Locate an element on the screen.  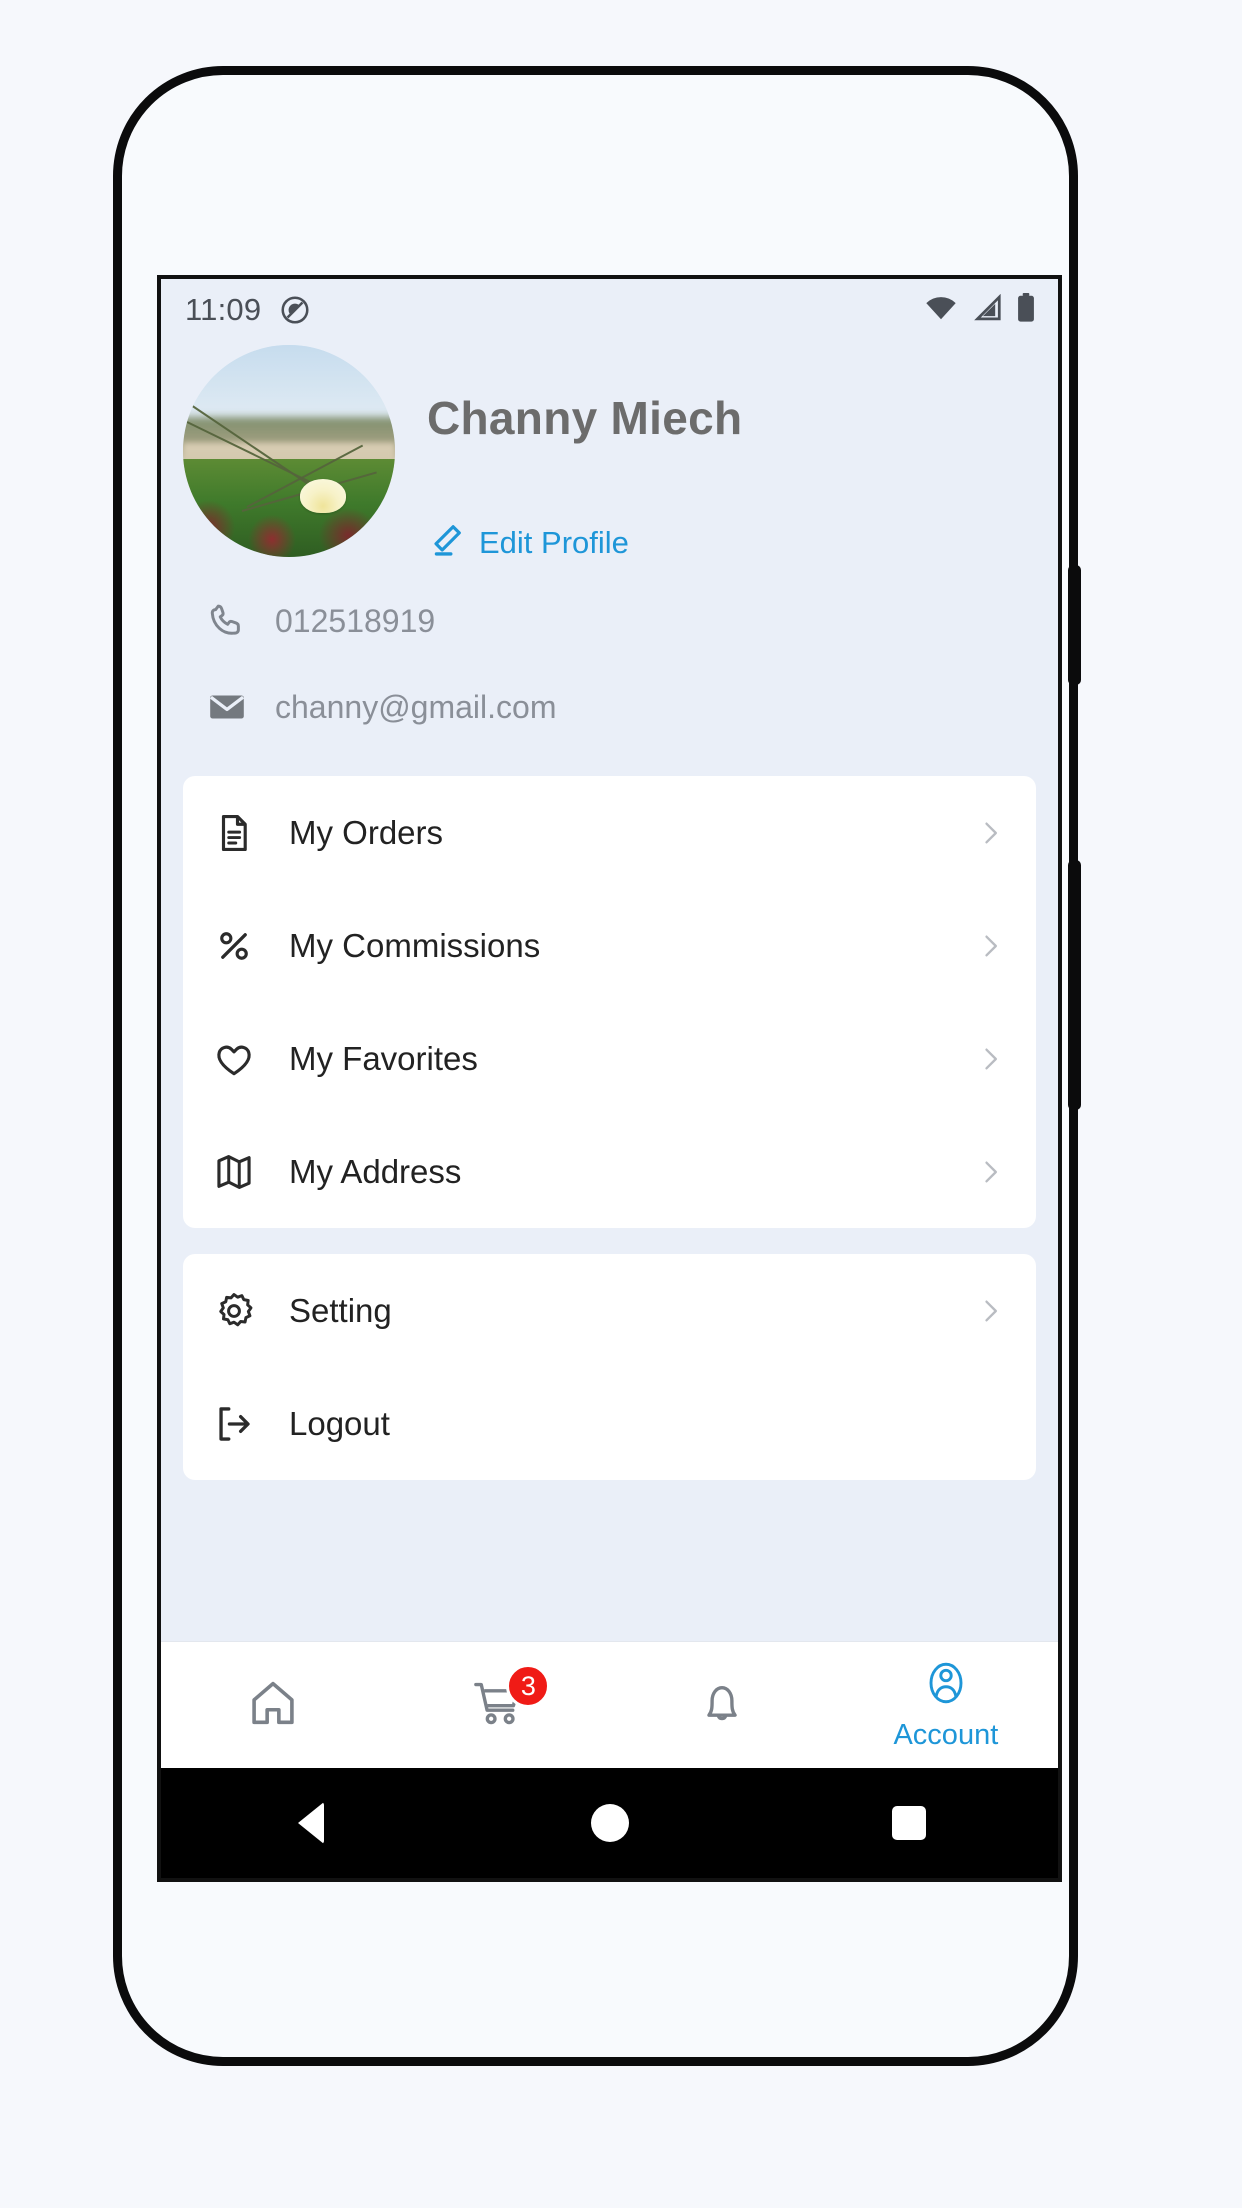
nav-item-cart: 3 is located at coordinates (497, 1705).